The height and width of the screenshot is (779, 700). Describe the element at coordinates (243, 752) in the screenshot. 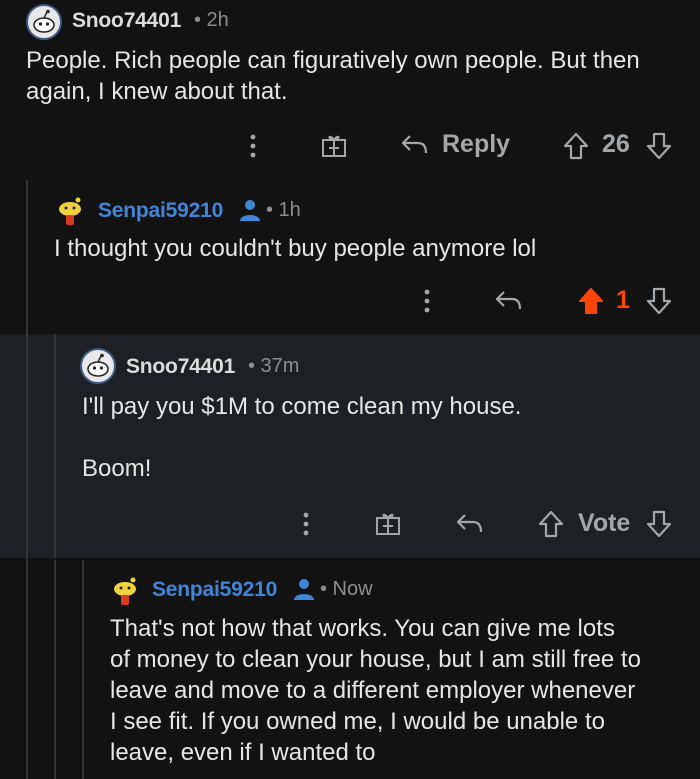

I see `body-line: leave, even if I wanted to` at that location.